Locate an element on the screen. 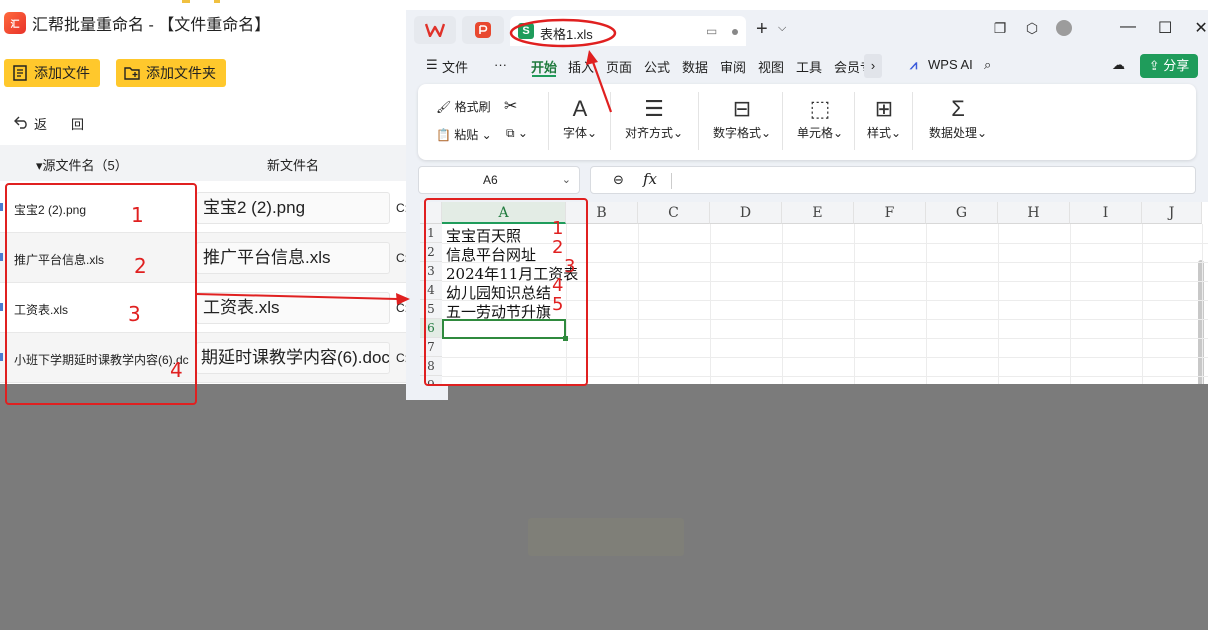 Image resolution: width=1208 pixels, height=630 pixels. cube-icon: ⬡ is located at coordinates (1032, 28).